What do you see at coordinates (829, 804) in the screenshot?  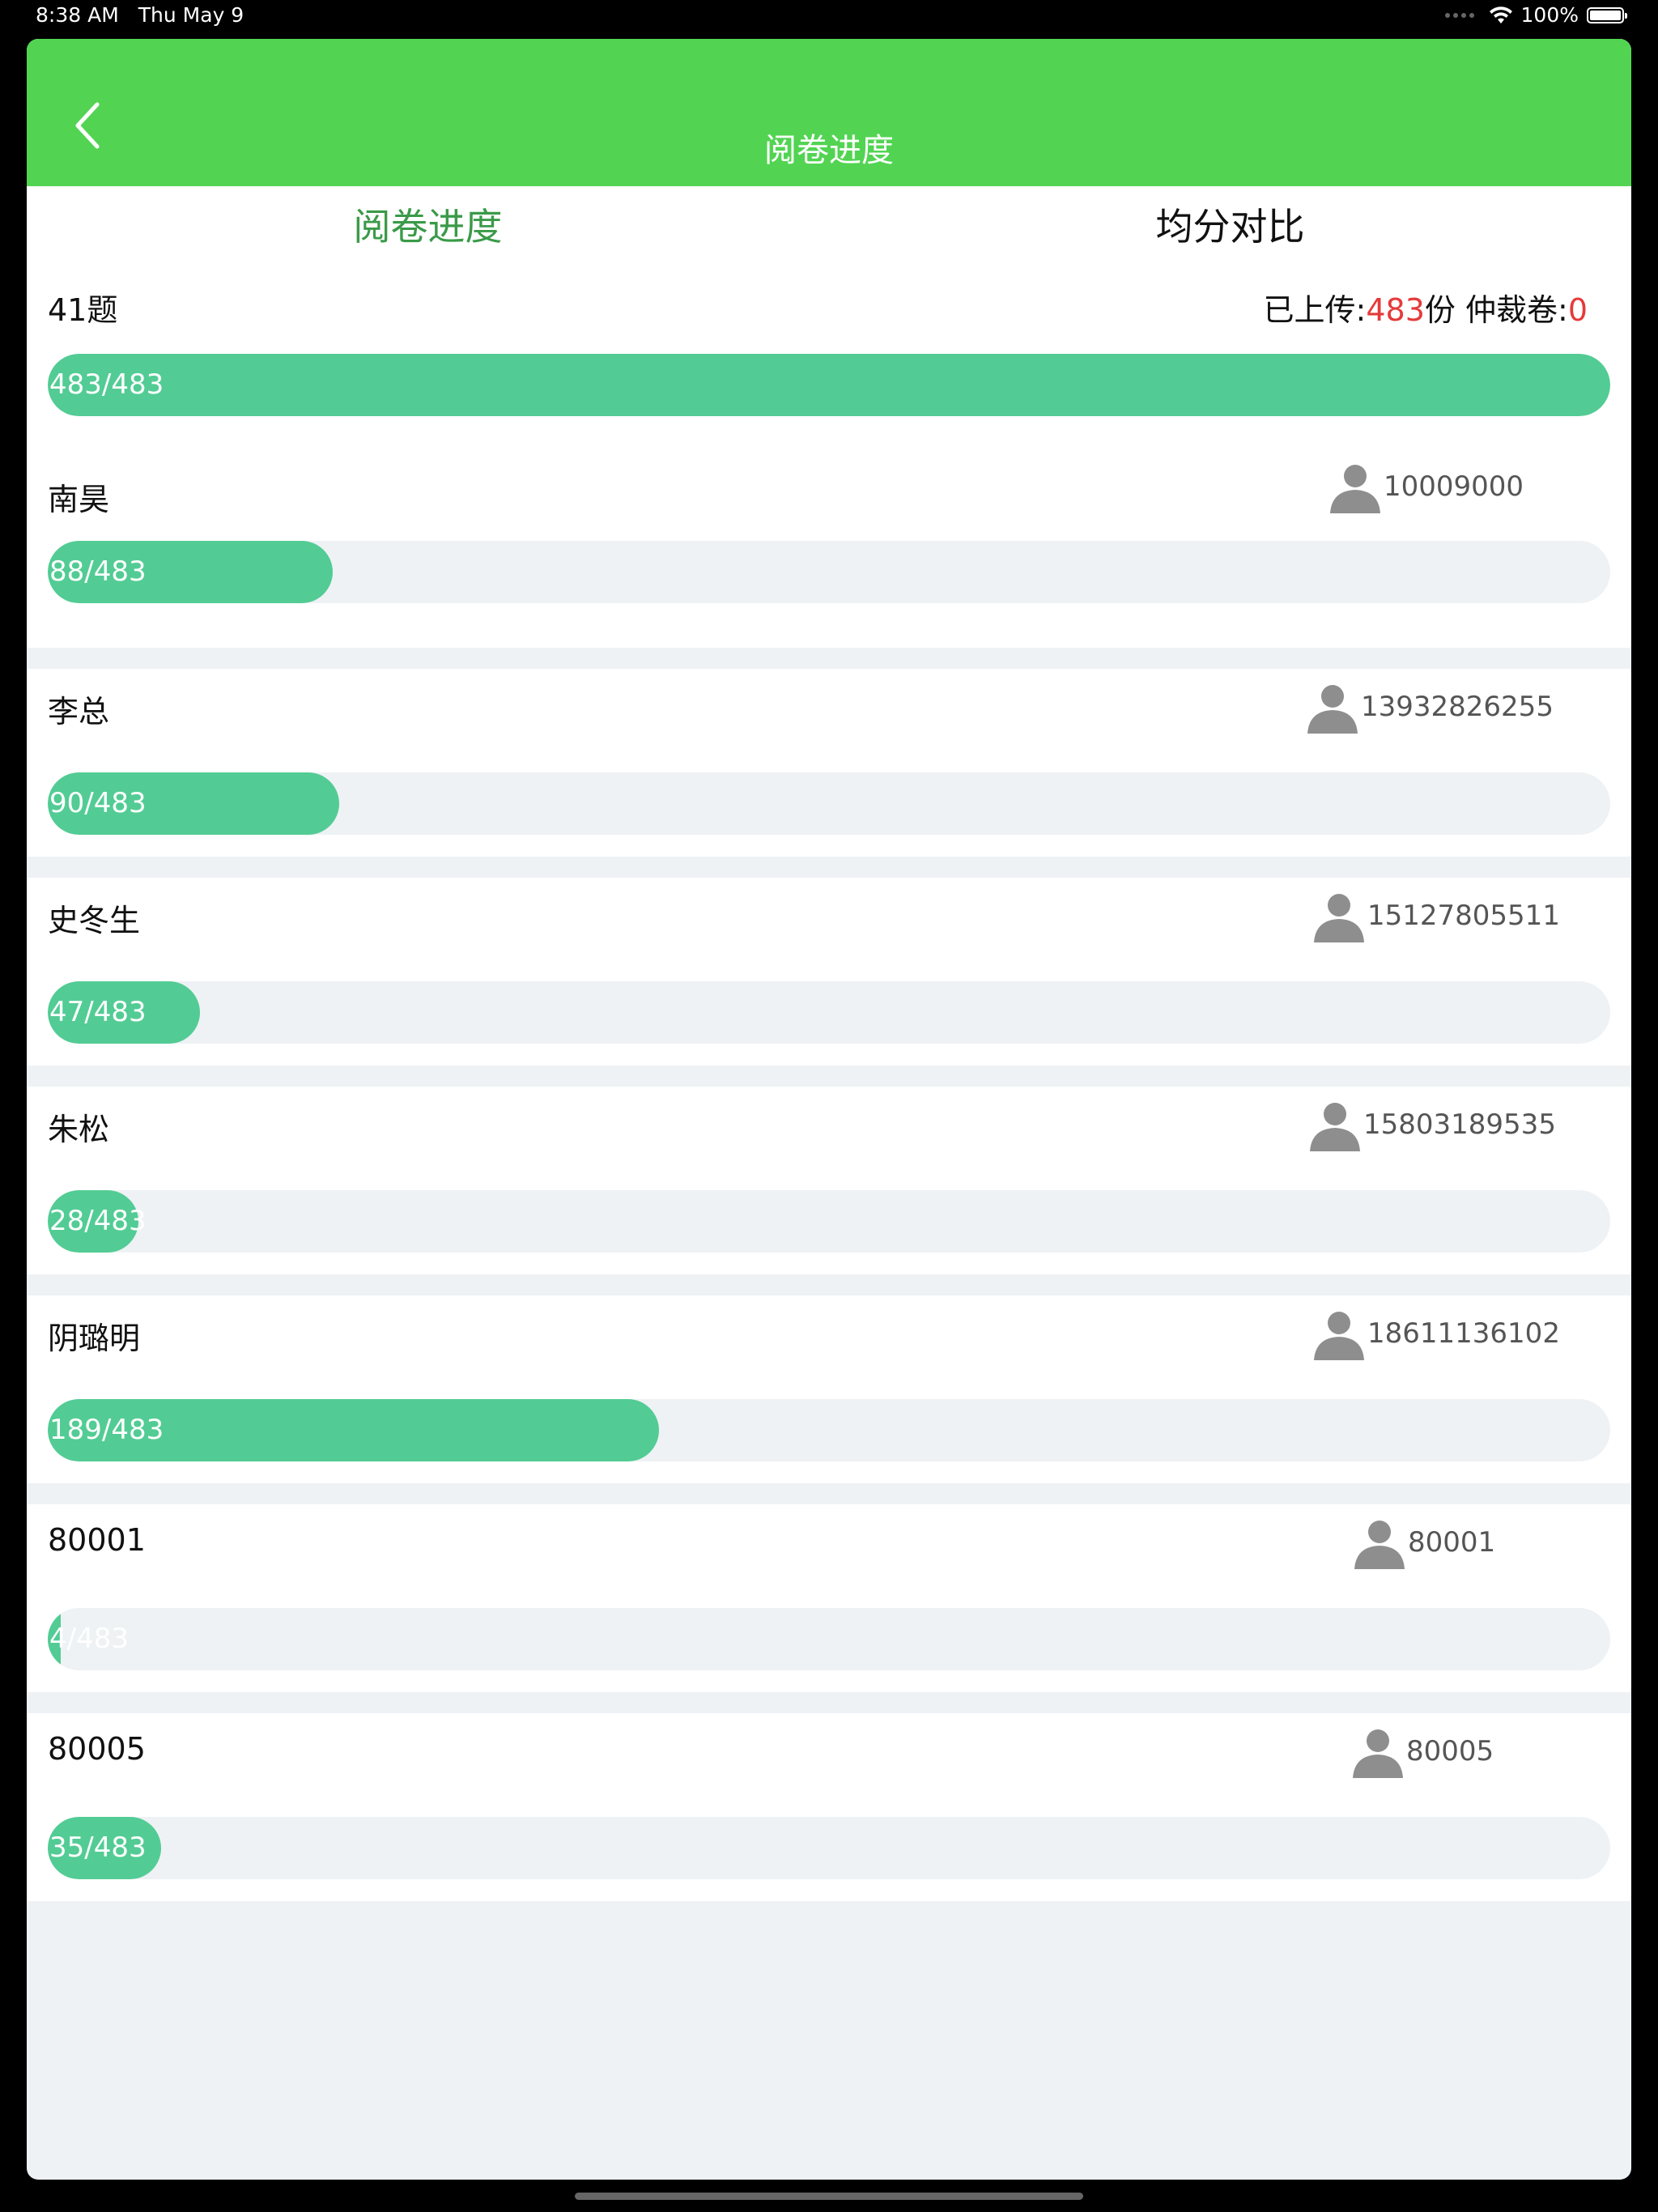 I see `grader-progress-bar: 90/483` at bounding box center [829, 804].